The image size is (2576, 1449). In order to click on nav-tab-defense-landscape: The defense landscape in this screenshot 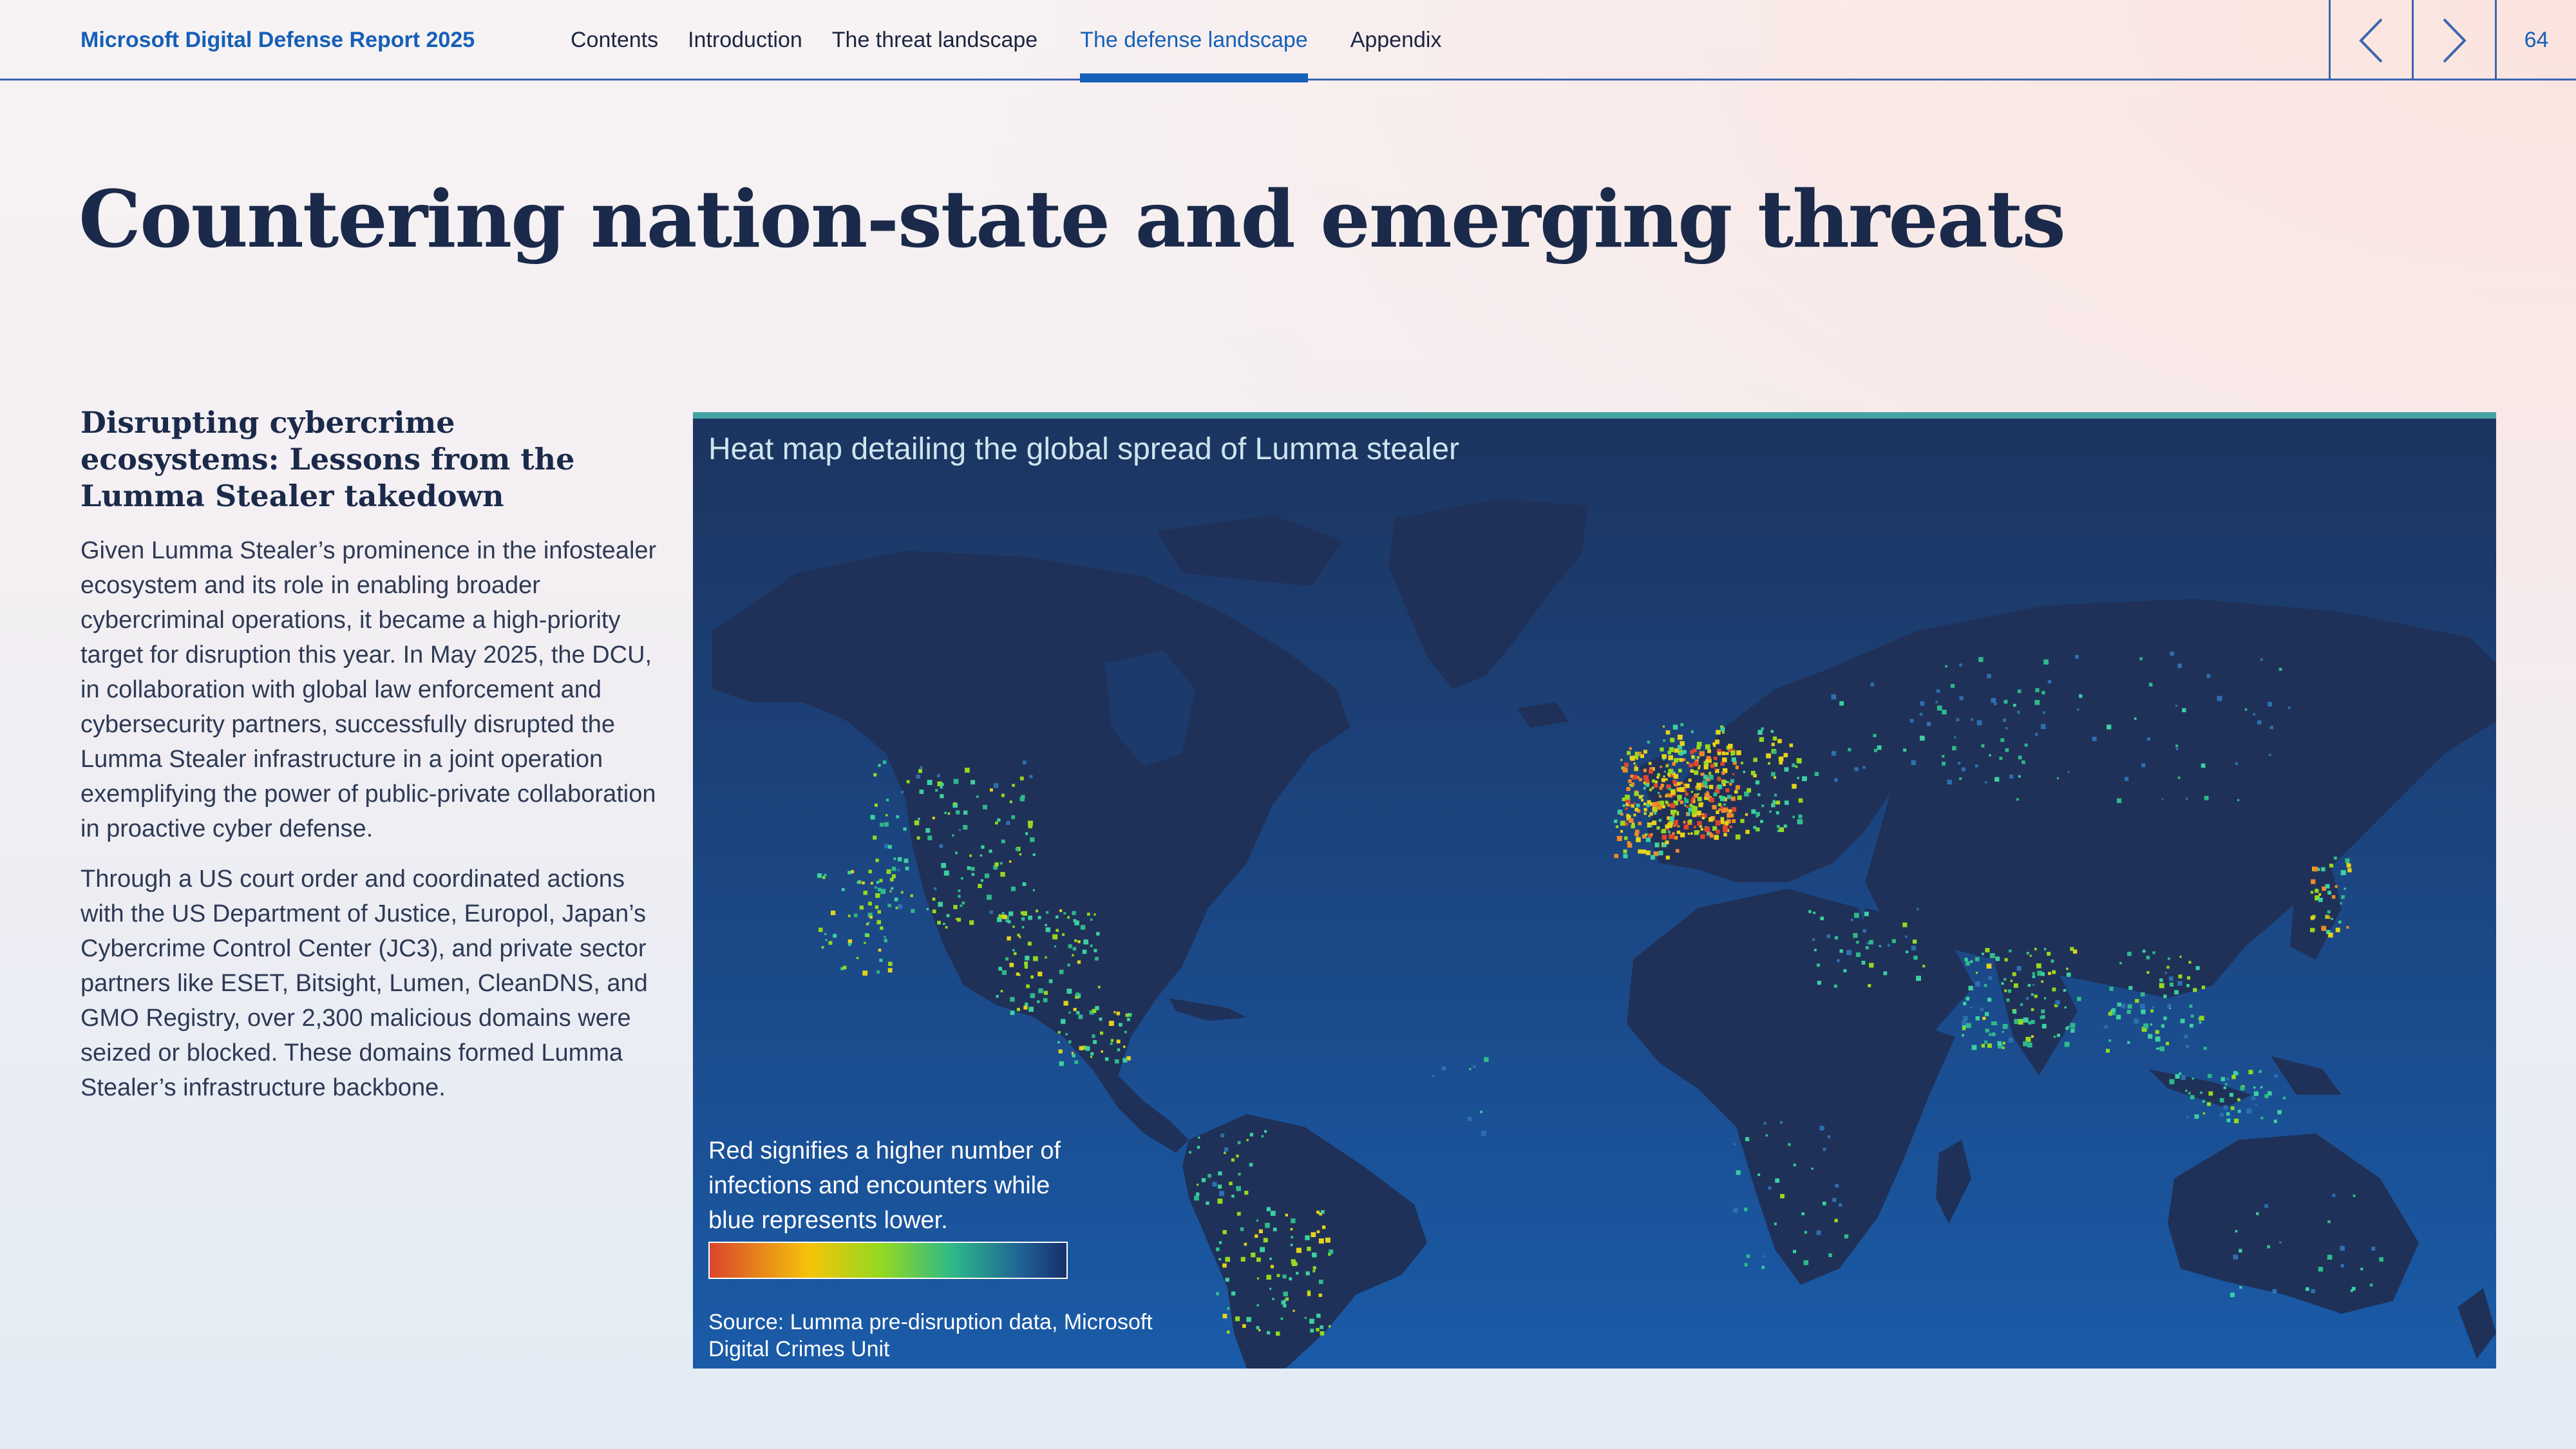, I will do `click(1194, 41)`.